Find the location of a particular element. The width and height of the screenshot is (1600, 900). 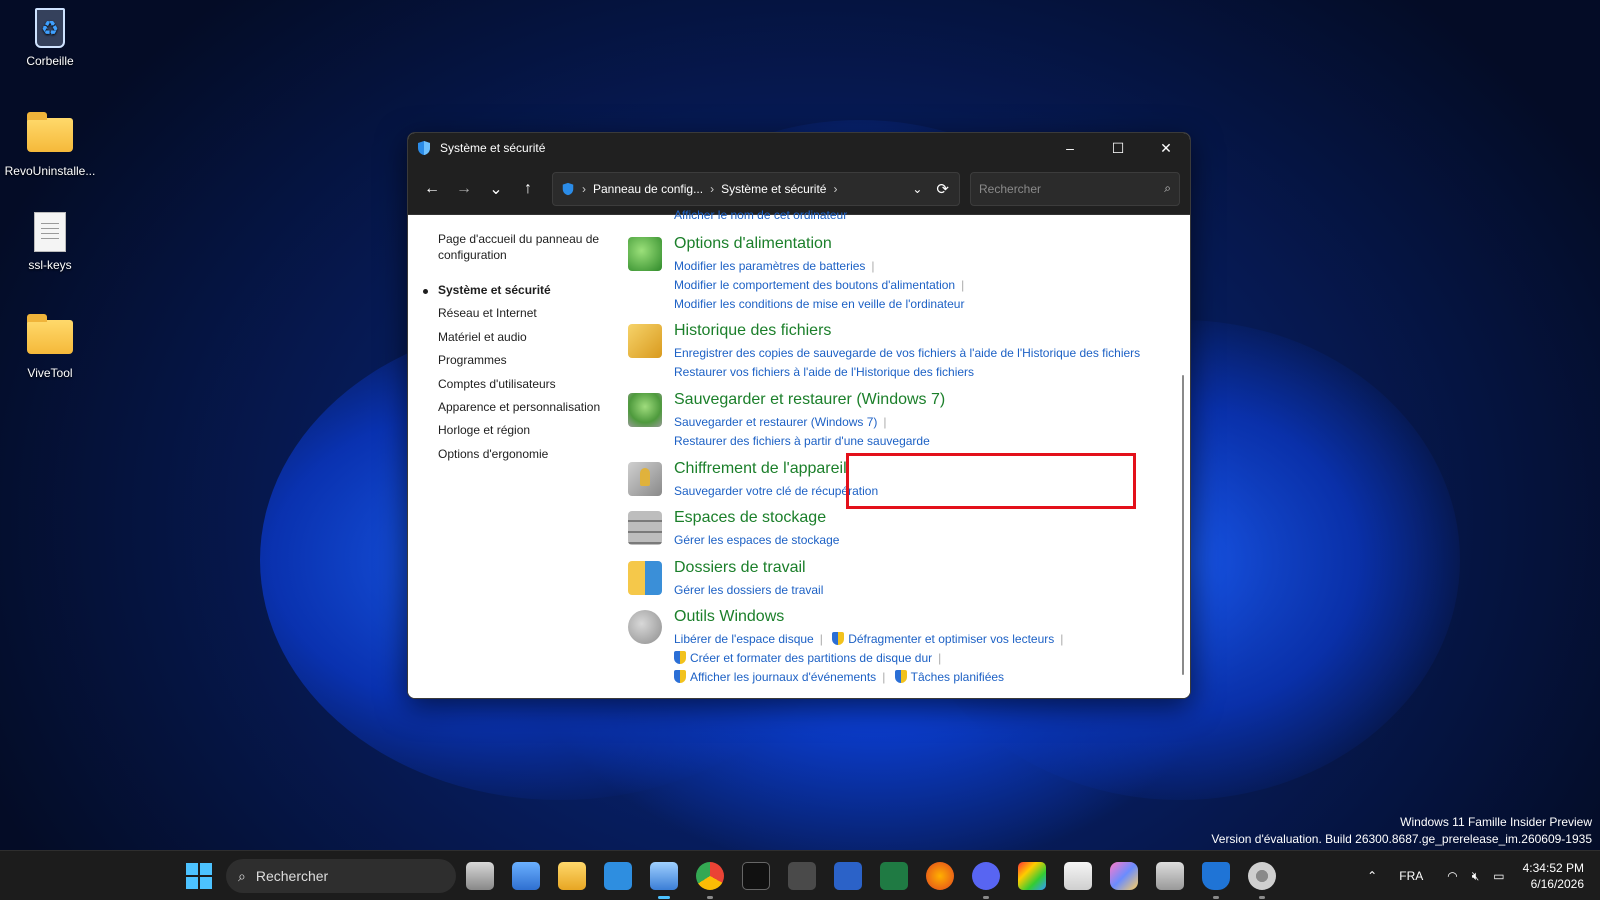

section-heading: Dossiers de travail is located at coordinates (740, 568).